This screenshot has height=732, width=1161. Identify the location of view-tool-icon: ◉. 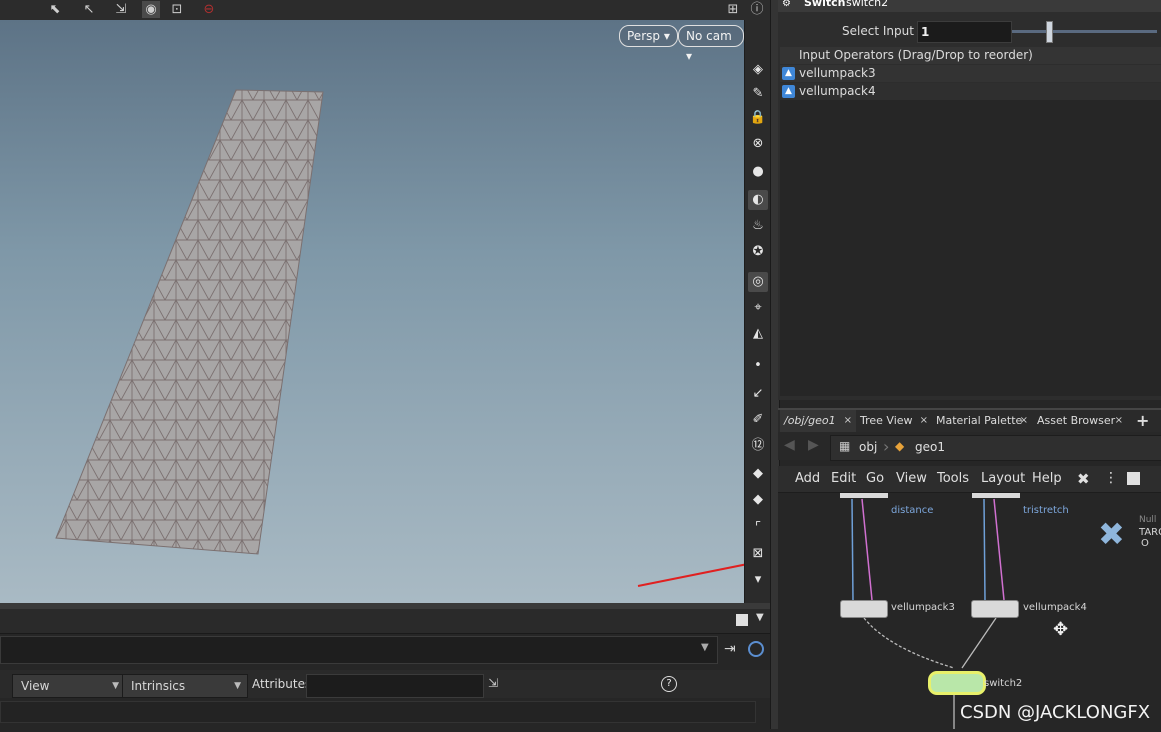
(151, 9).